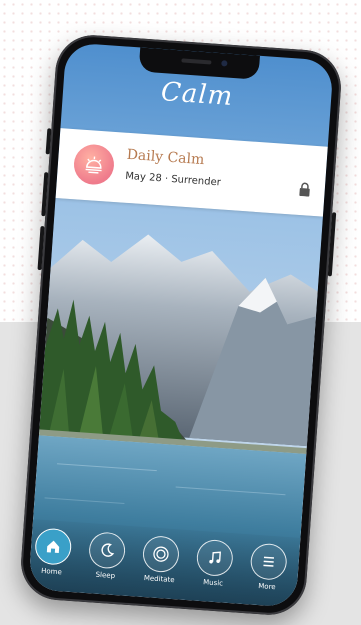 The height and width of the screenshot is (625, 361). Describe the element at coordinates (107, 550) in the screenshot. I see `moon-icon` at that location.